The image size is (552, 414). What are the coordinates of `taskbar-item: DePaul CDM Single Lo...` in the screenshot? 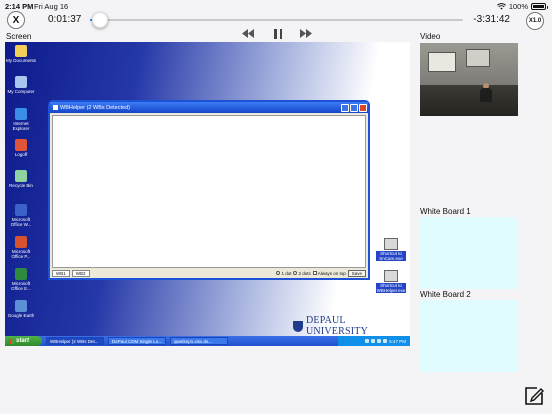 It's located at (137, 341).